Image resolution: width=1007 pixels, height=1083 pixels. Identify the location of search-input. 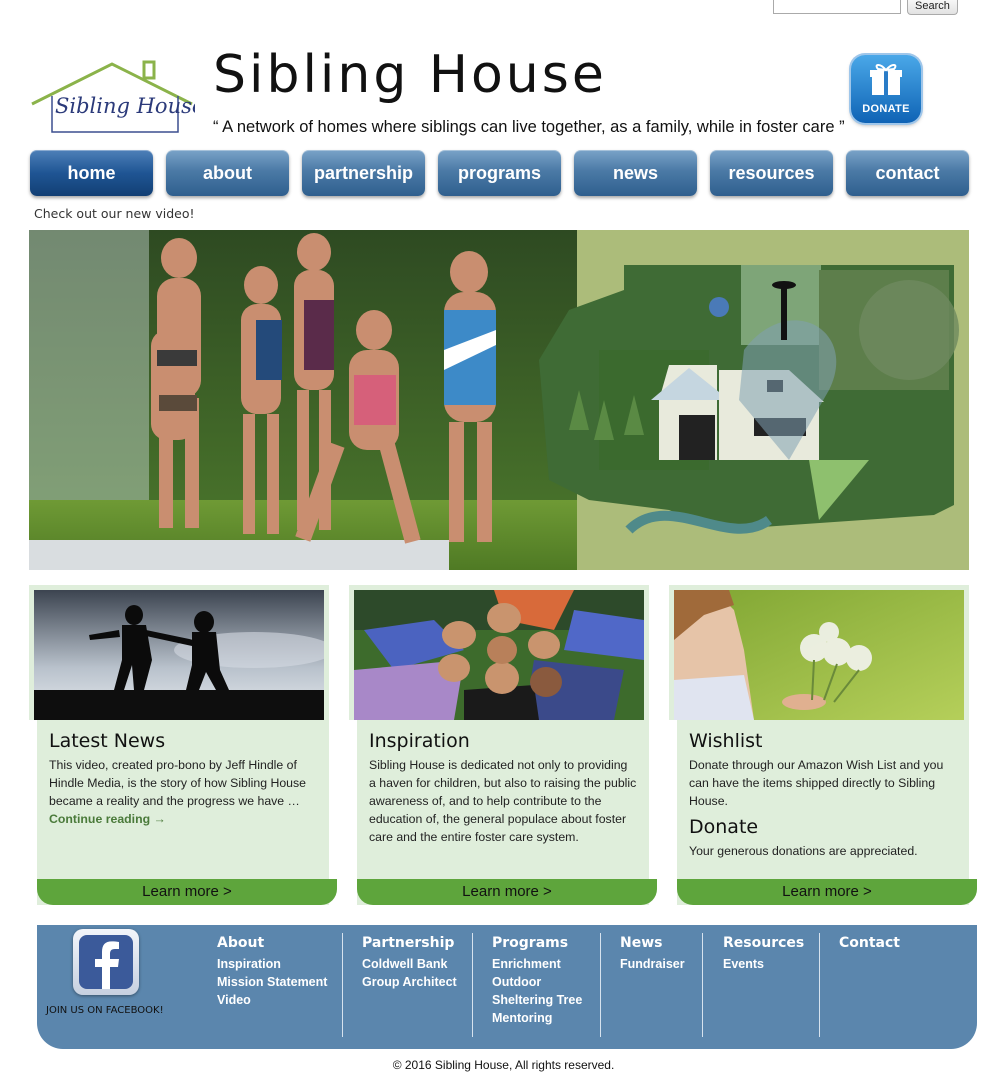
(837, 7).